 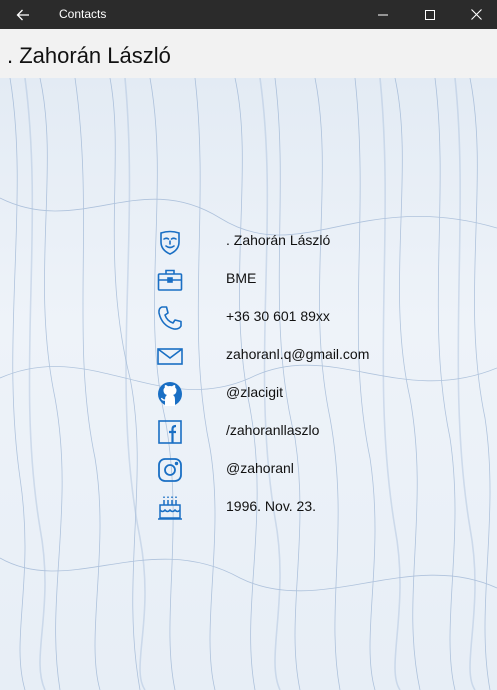 I want to click on contact-phone-value: +36 30 601 89xx, so click(x=278, y=316).